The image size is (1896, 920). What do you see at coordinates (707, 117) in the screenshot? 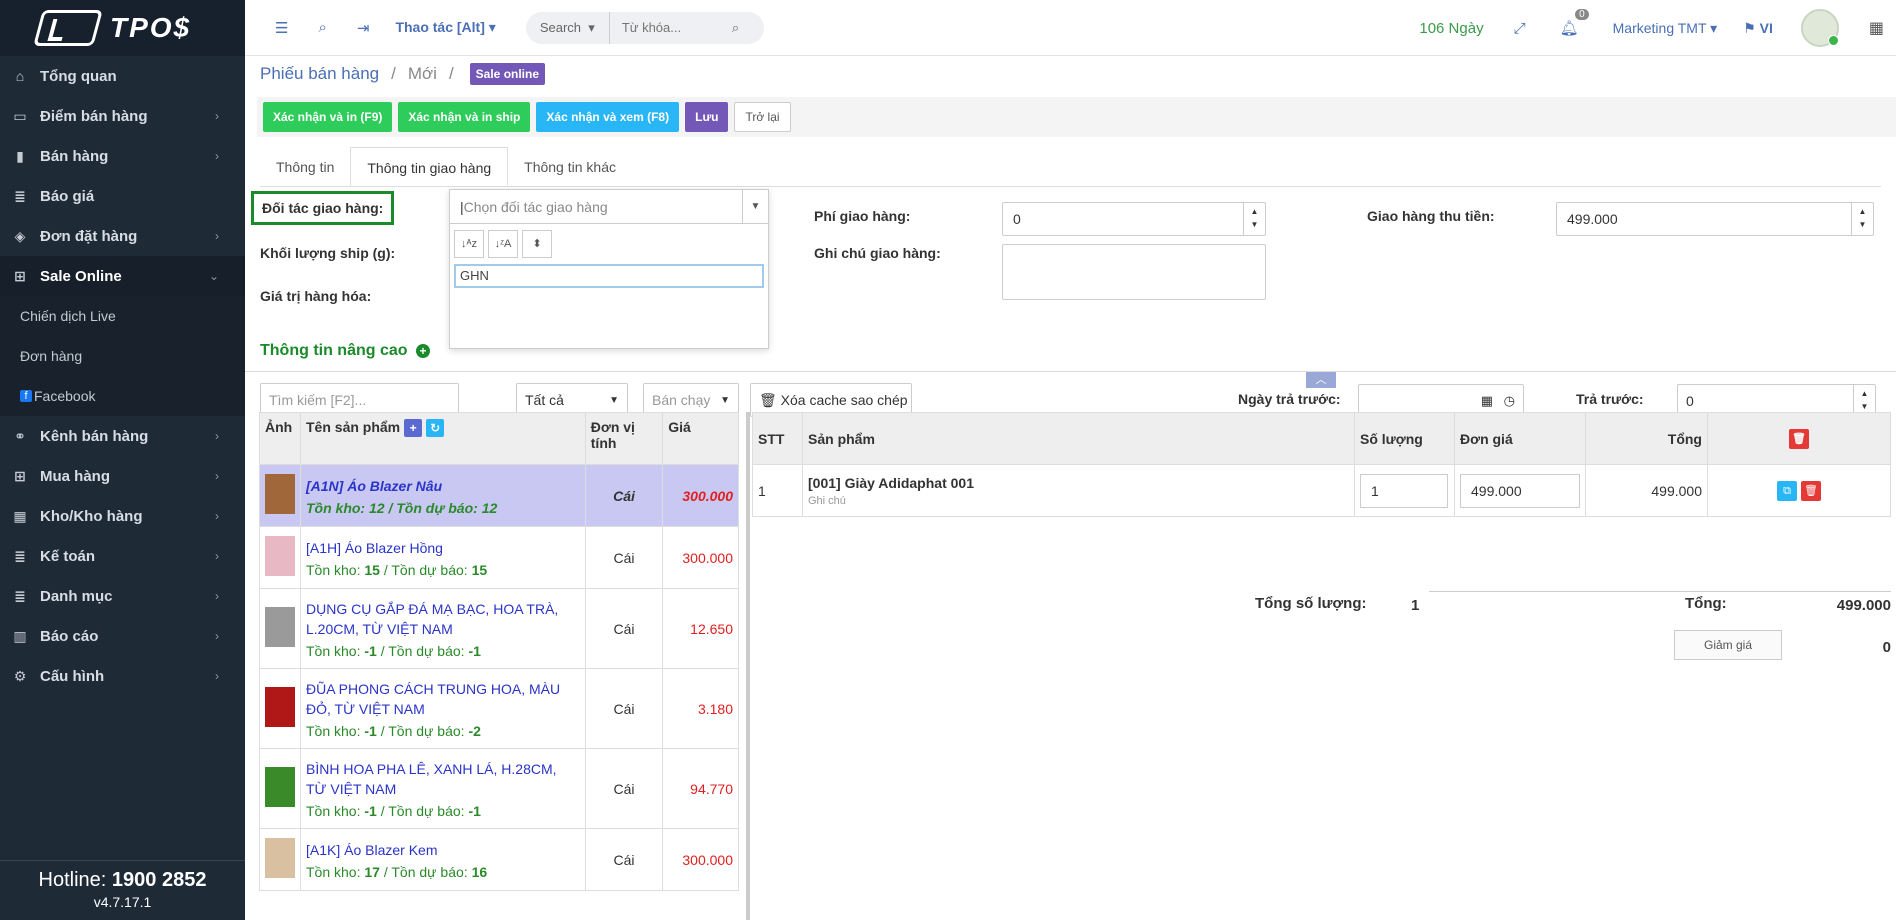
I see `save-button: Lưu` at bounding box center [707, 117].